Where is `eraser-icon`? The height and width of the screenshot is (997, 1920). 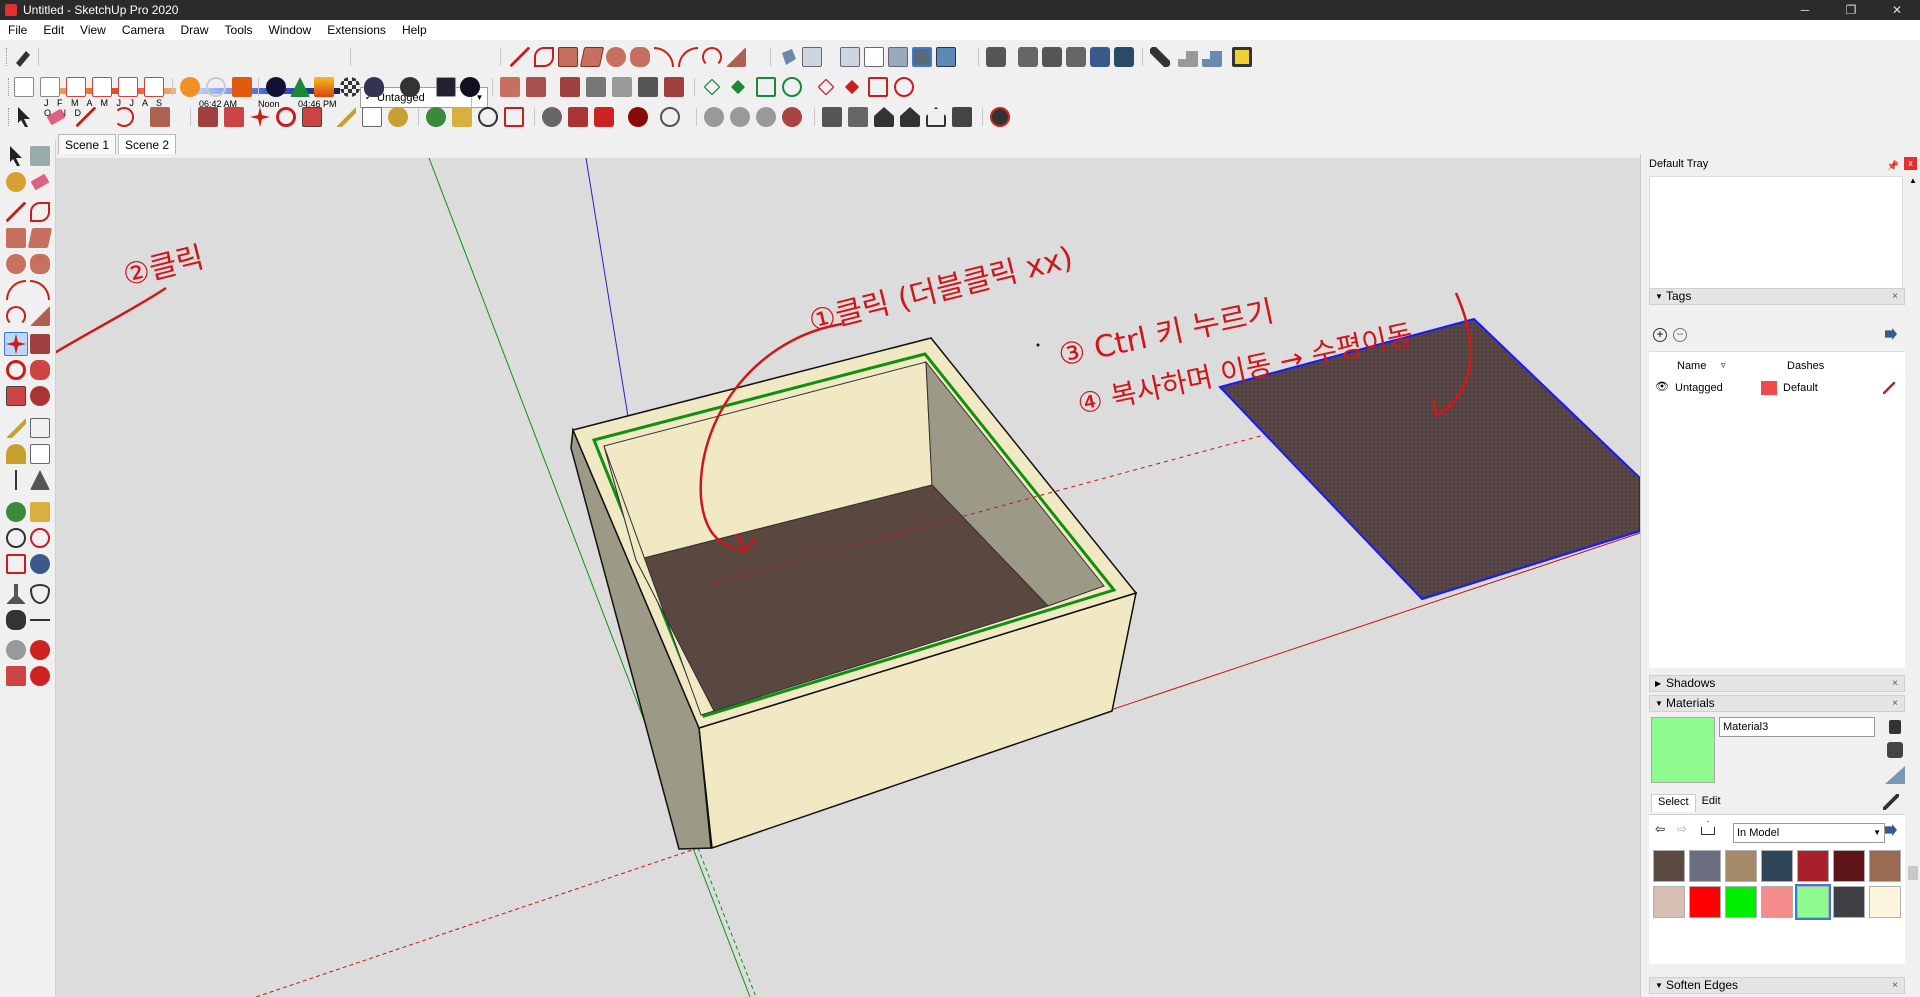 eraser-icon is located at coordinates (56, 117).